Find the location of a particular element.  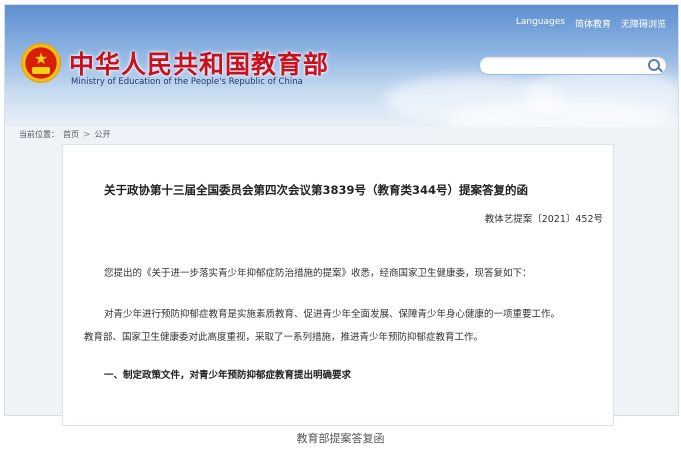

national-emblem-icon: ★ is located at coordinates (41, 63).